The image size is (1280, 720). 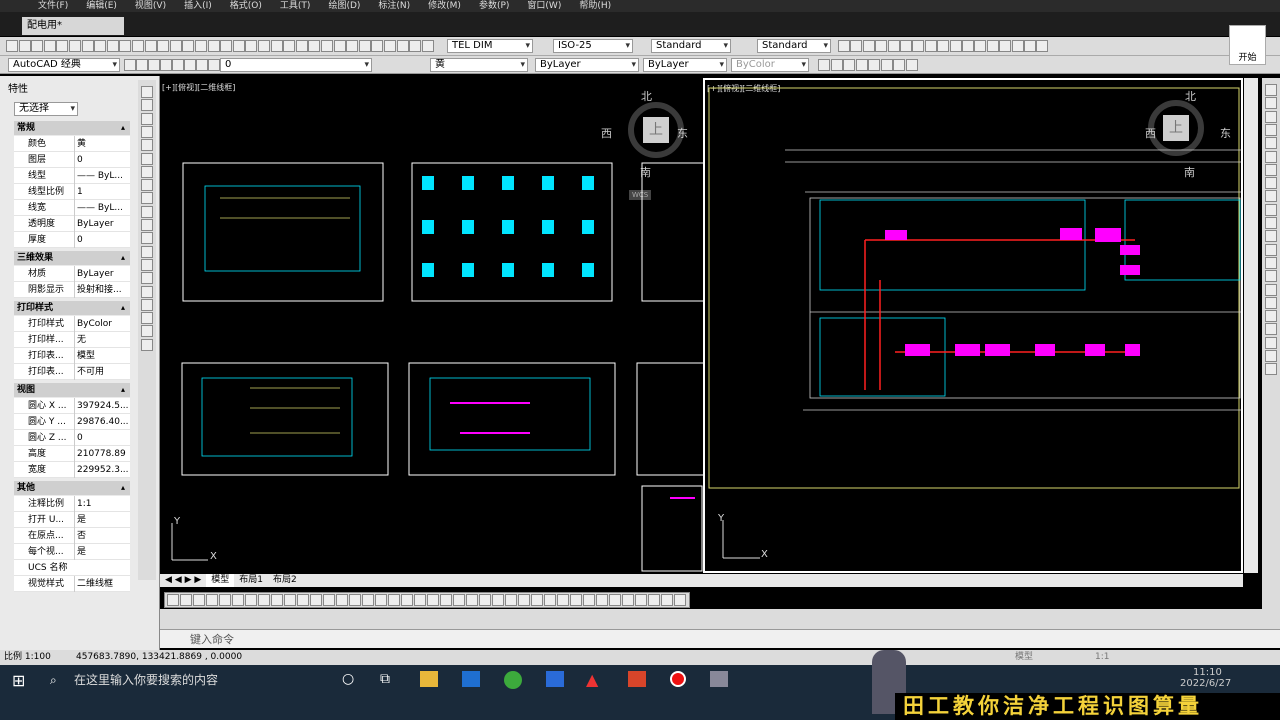 I want to click on layout-tab: 布局1, so click(x=251, y=580).